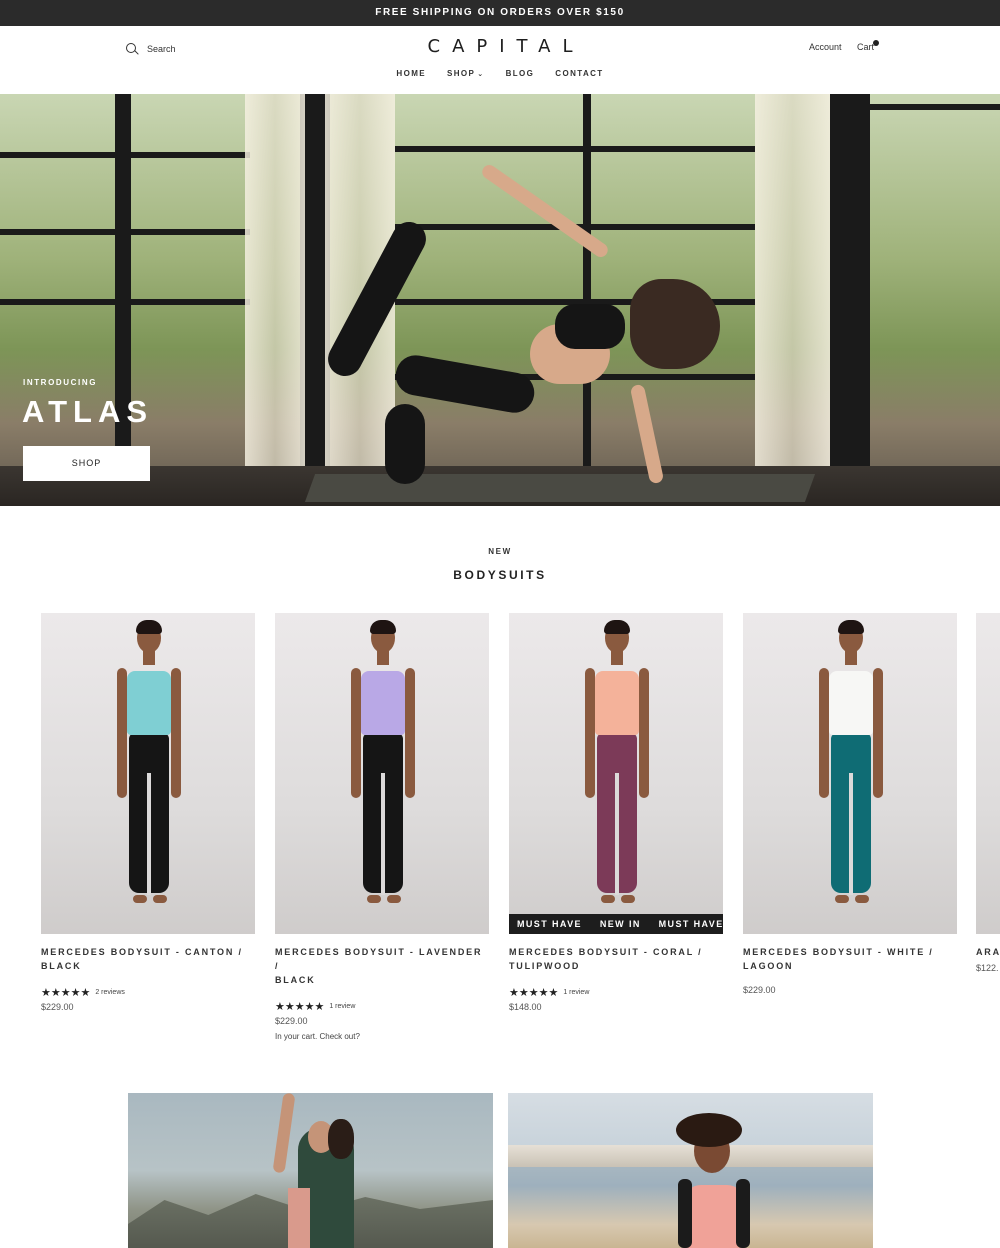  What do you see at coordinates (606, 952) in the screenshot?
I see `product-title-line: MERCEDES BODYSUIT - CORAL /` at bounding box center [606, 952].